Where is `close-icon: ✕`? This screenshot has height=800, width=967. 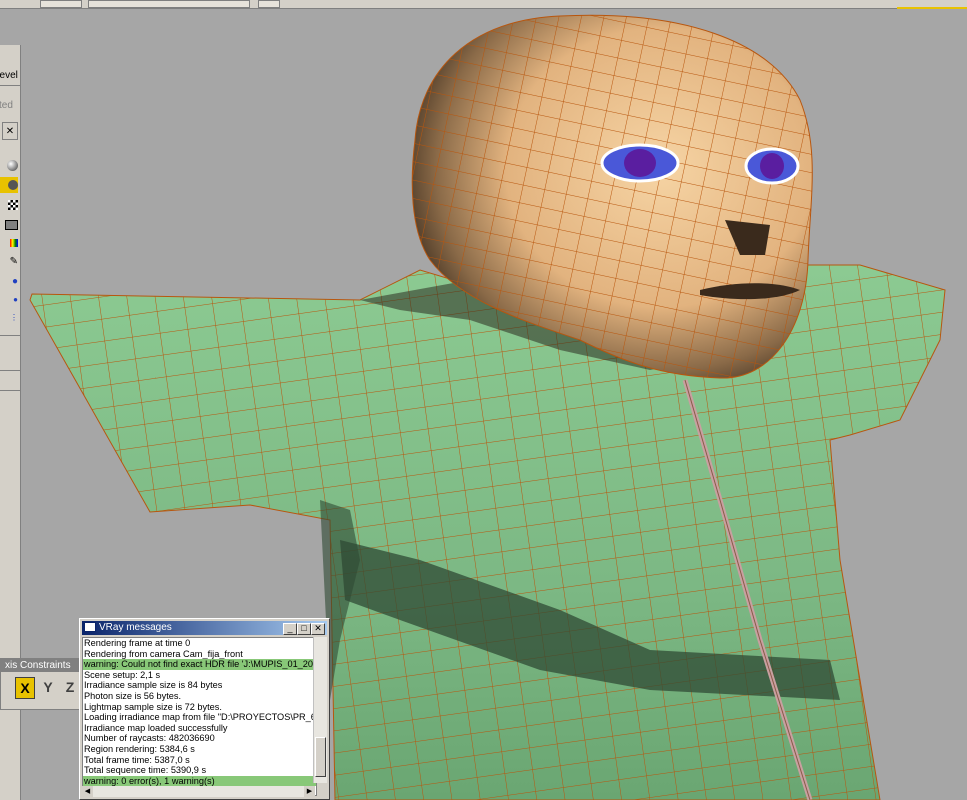 close-icon: ✕ is located at coordinates (10, 131).